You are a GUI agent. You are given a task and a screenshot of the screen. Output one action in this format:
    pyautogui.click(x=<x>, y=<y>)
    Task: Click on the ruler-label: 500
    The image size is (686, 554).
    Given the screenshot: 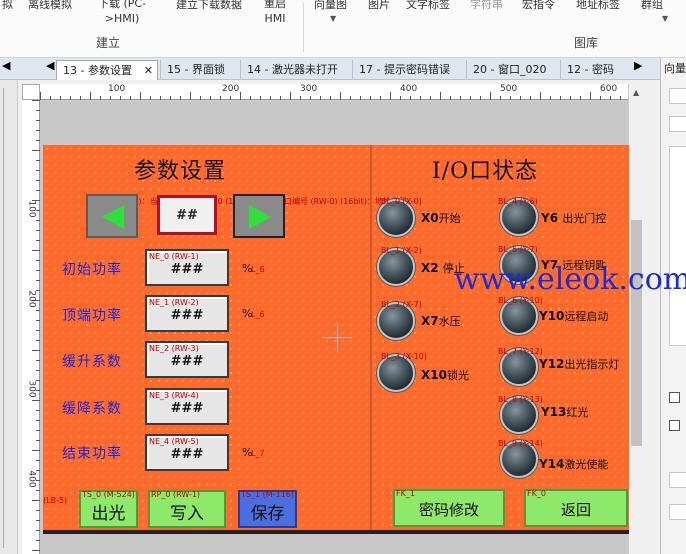 What is the action you would take?
    pyautogui.click(x=509, y=89)
    